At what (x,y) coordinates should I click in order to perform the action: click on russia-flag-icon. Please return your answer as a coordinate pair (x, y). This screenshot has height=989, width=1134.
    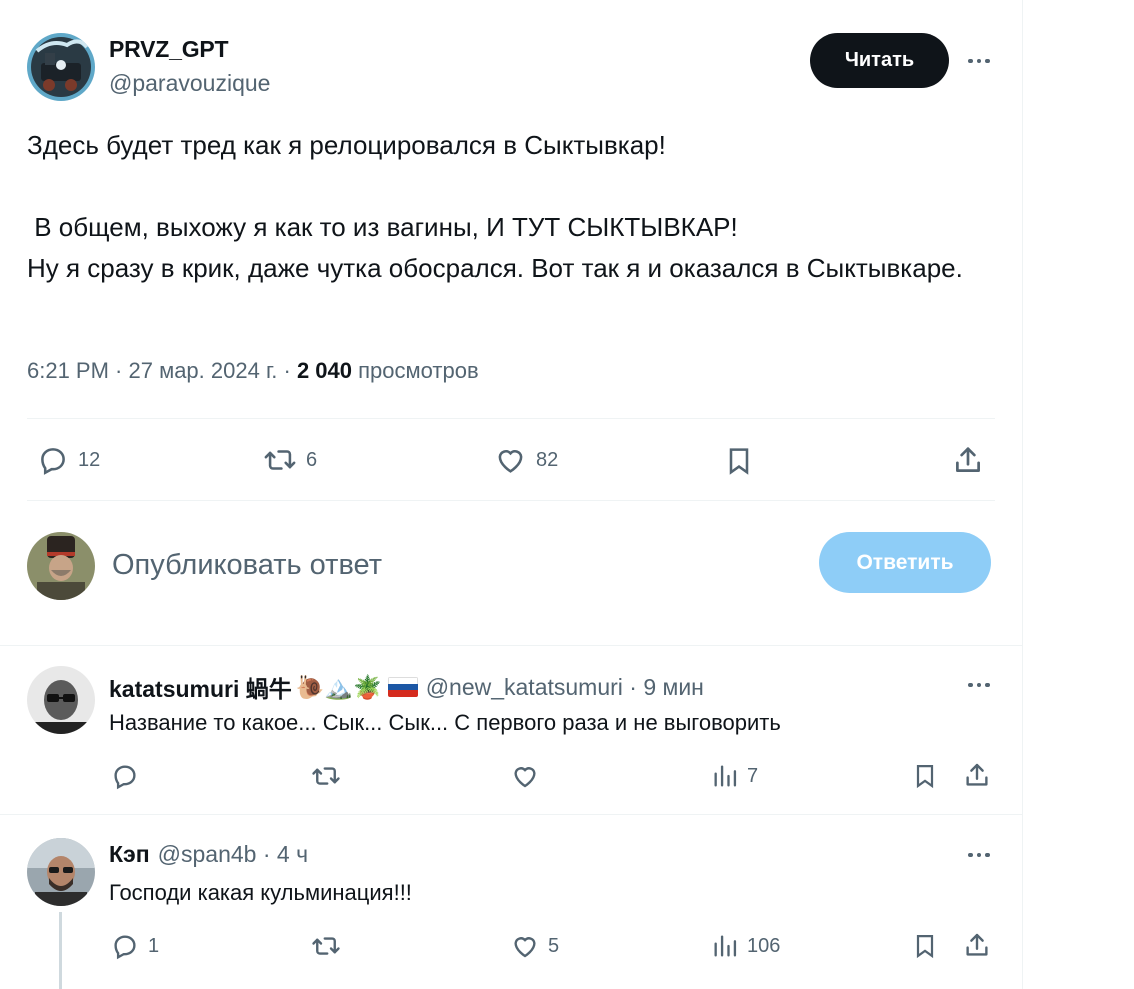
    Looking at the image, I should click on (402, 687).